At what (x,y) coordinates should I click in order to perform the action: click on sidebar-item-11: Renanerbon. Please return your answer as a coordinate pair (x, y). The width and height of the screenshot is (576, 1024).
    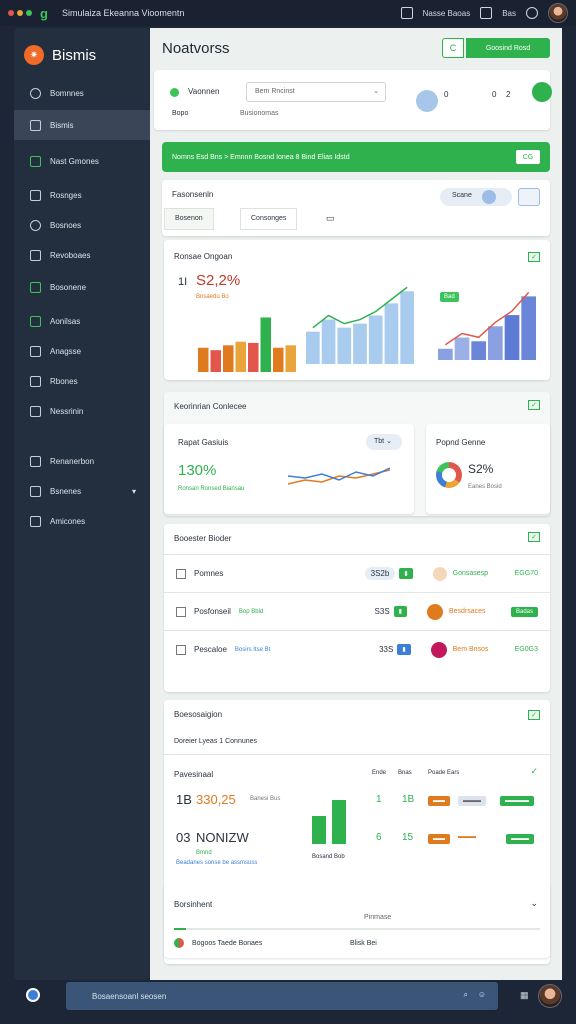
    Looking at the image, I should click on (82, 461).